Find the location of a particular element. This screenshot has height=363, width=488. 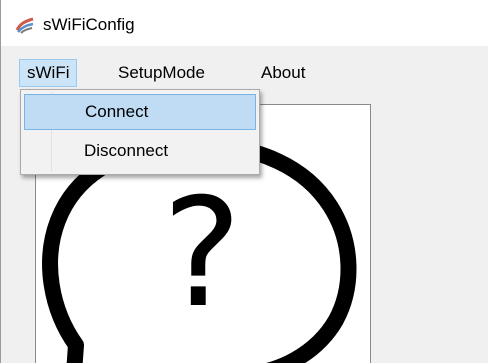

menu-bar: sWiFi SetupMode About is located at coordinates (244, 73).